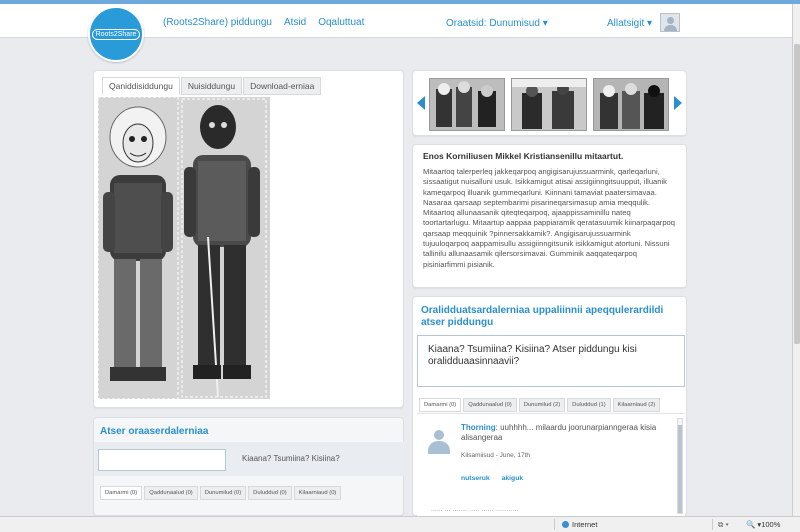 The width and height of the screenshot is (800, 532). What do you see at coordinates (171, 493) in the screenshot?
I see `left-tab-qaddunaalud: Qaddunaalud (0)` at bounding box center [171, 493].